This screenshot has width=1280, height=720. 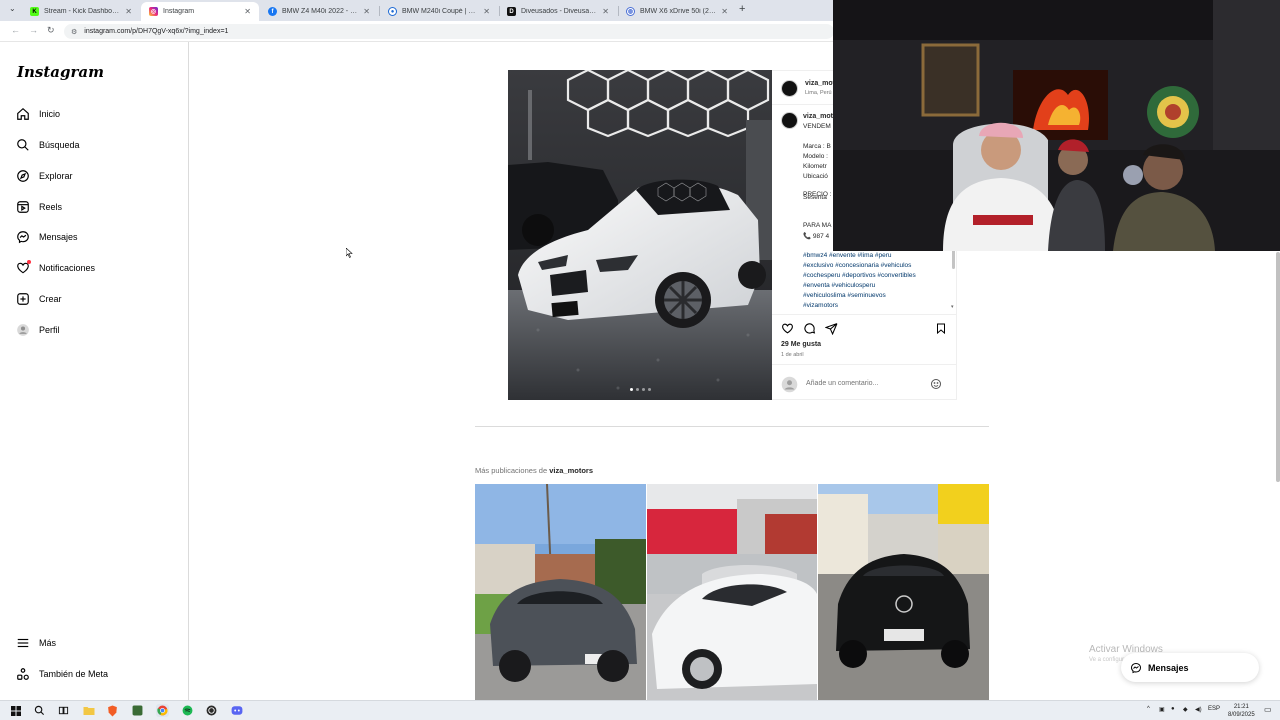 I want to click on file-explorer-icon, so click(x=88, y=710).